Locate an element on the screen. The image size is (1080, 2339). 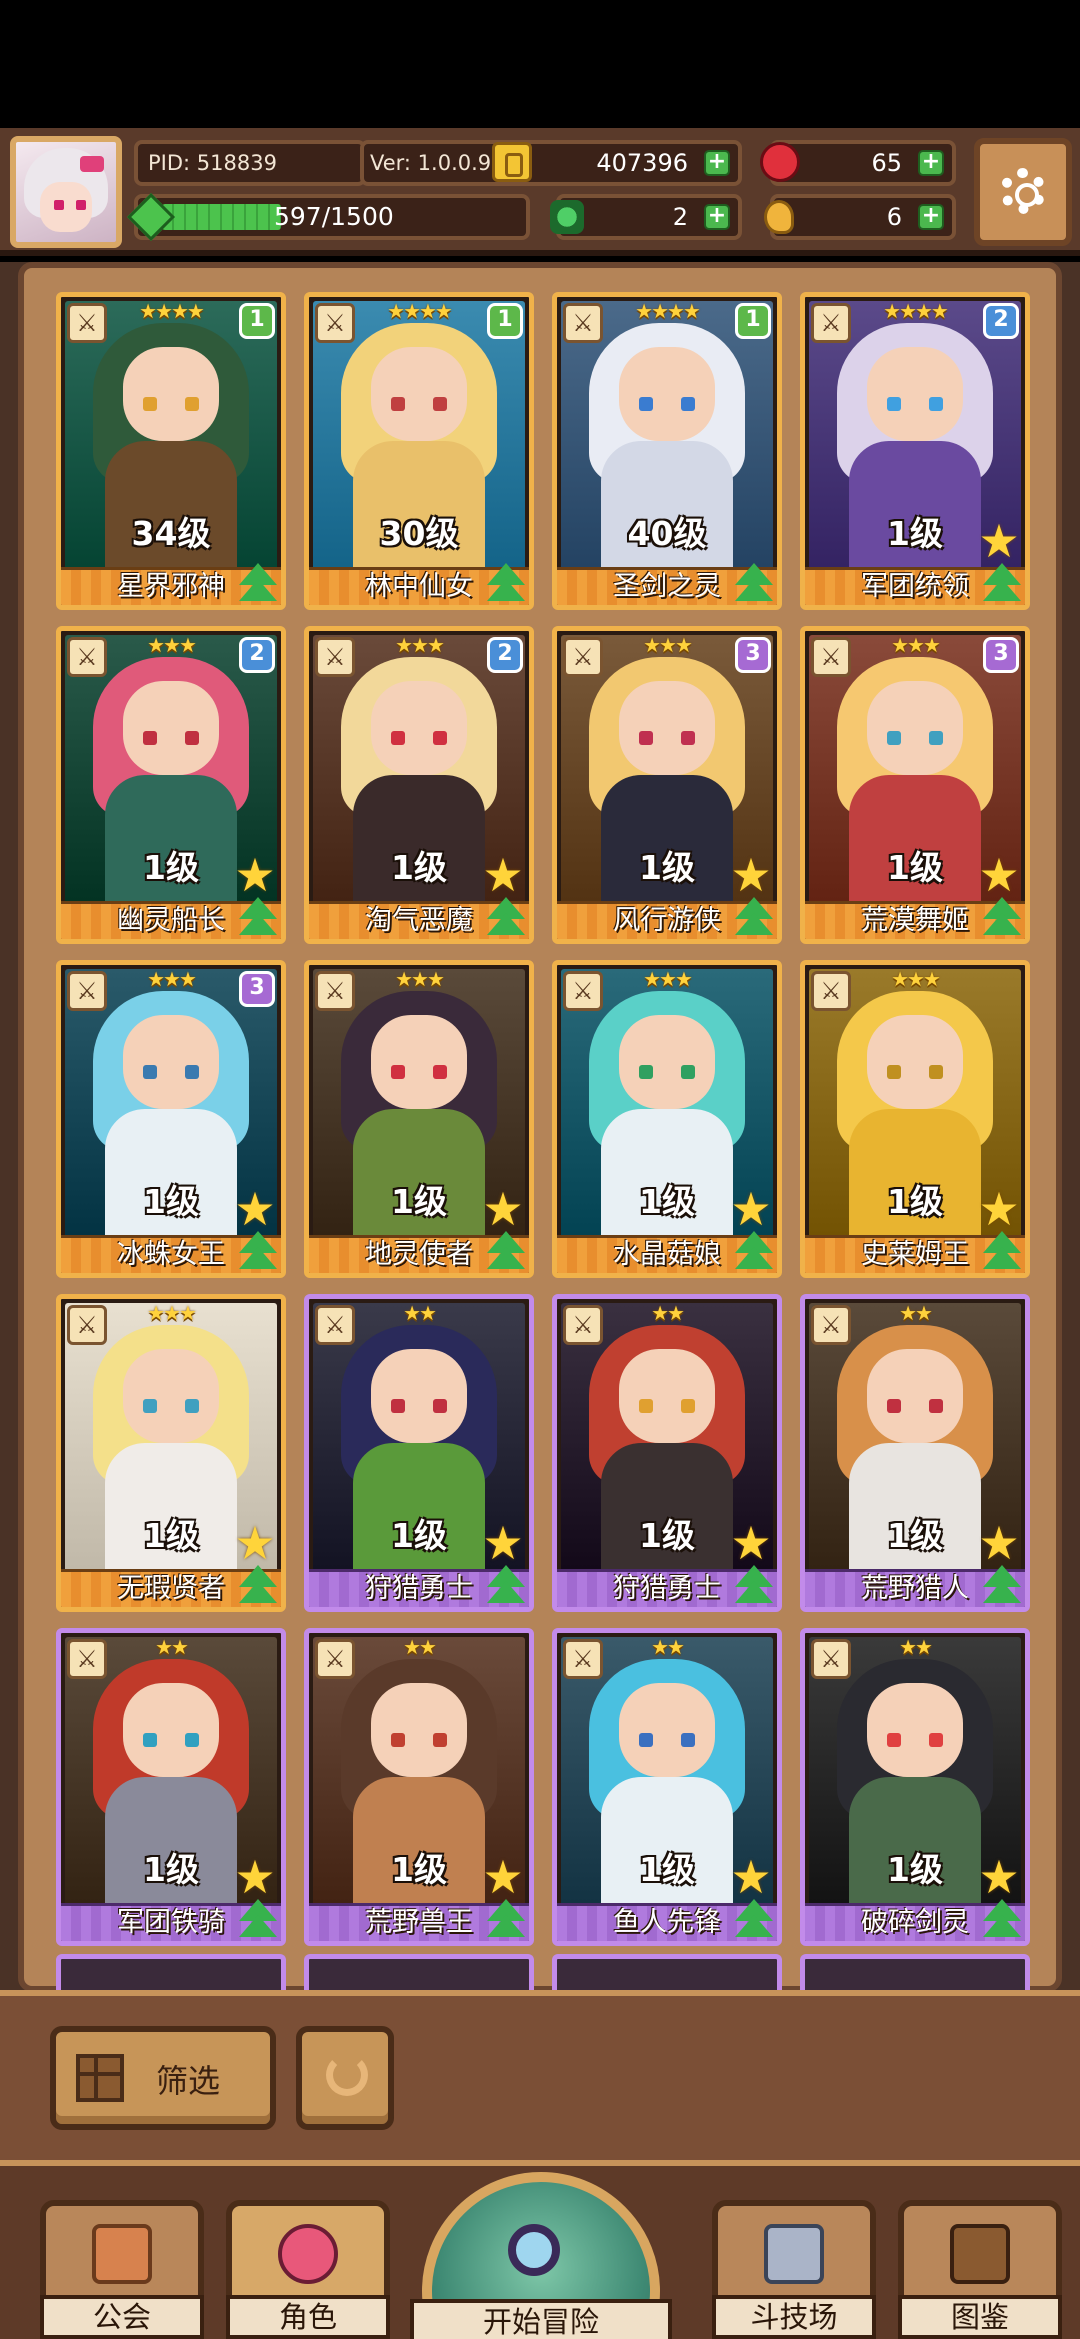
xp-bar: 597/1500 is located at coordinates (332, 217).